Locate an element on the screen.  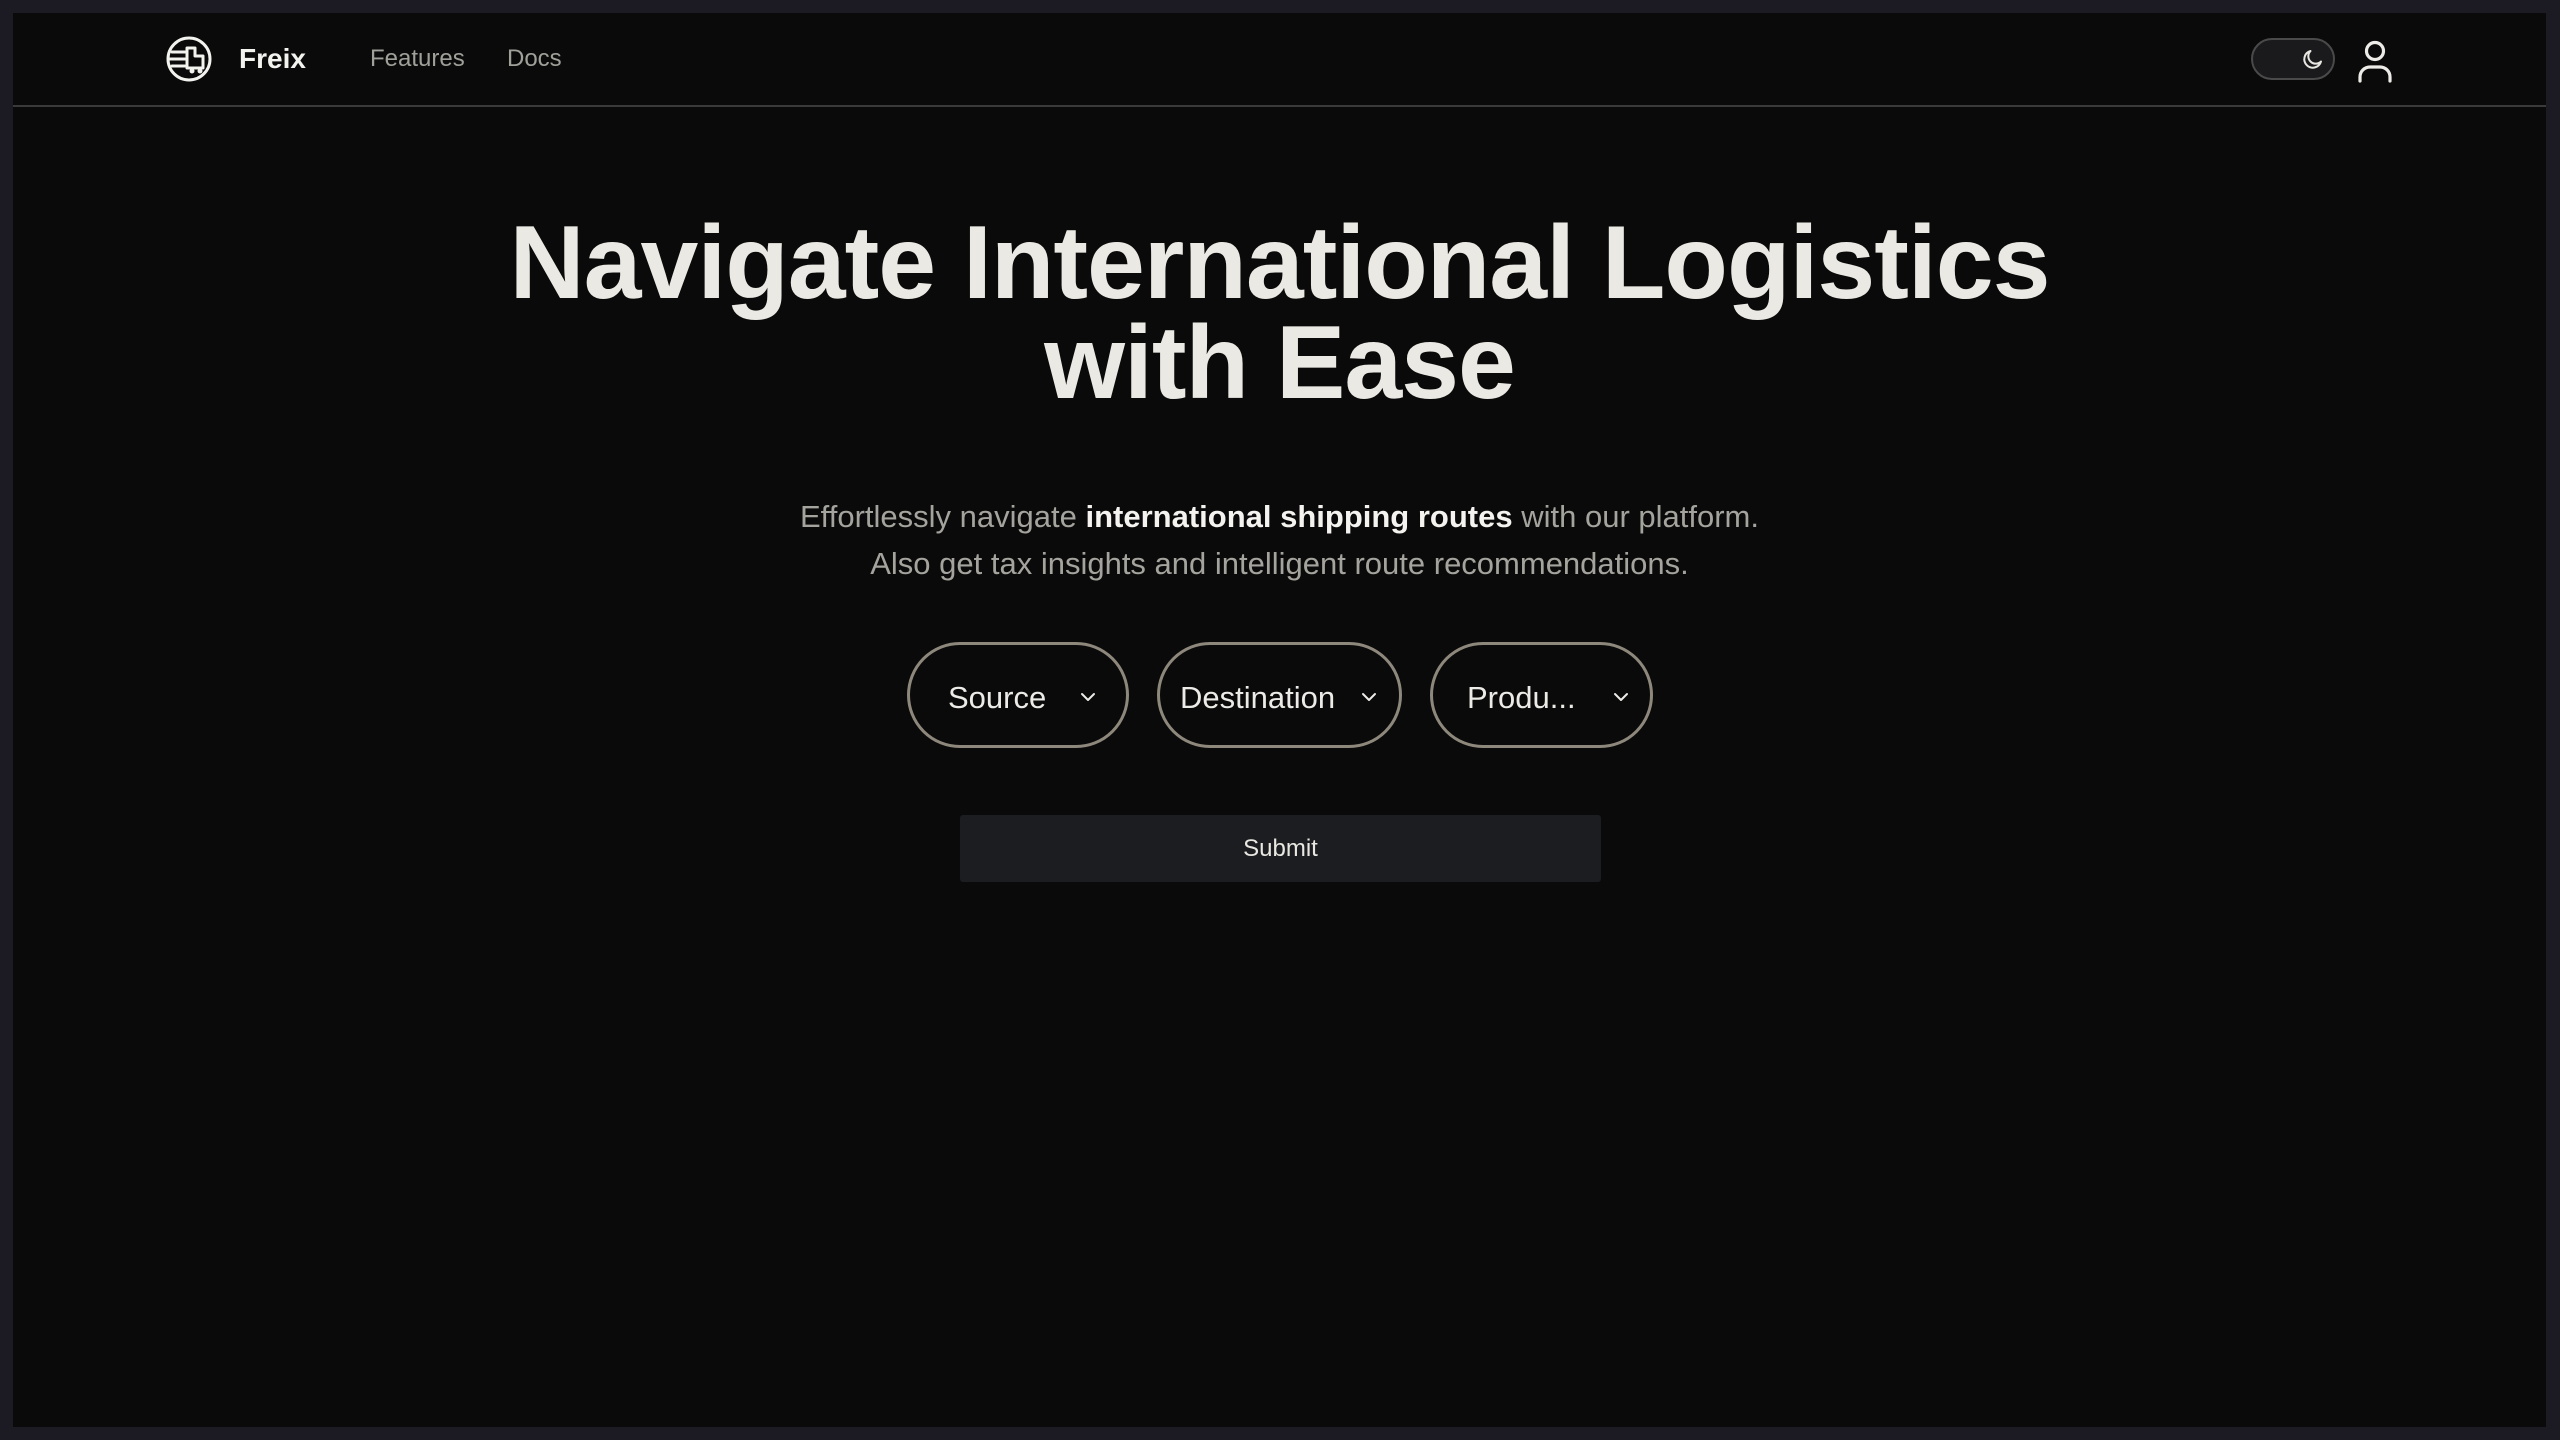
nav-link-docs: Docs is located at coordinates (534, 59).